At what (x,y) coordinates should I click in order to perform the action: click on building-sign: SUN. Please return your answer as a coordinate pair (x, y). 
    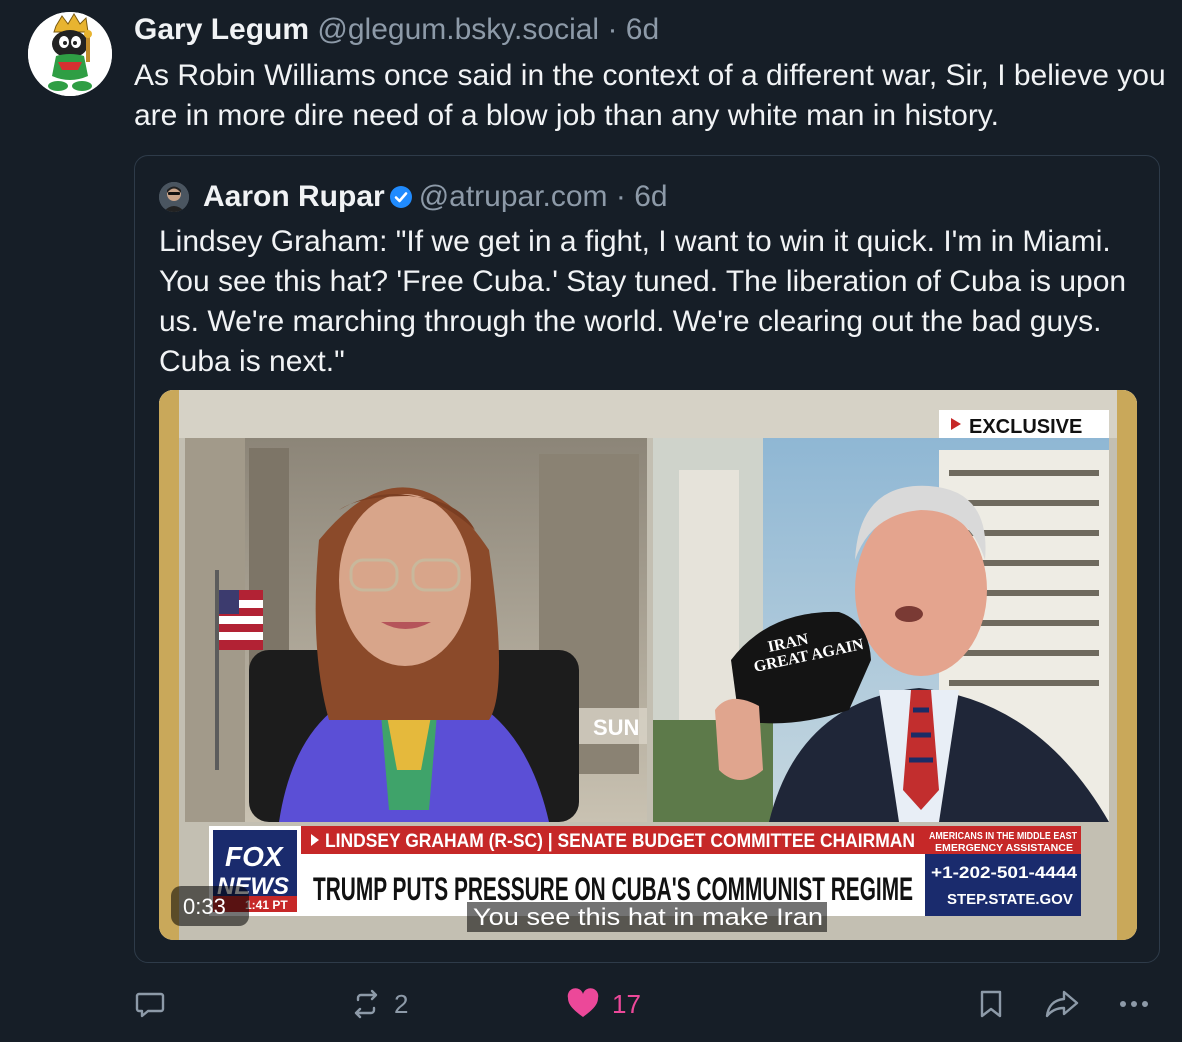
    Looking at the image, I should click on (616, 727).